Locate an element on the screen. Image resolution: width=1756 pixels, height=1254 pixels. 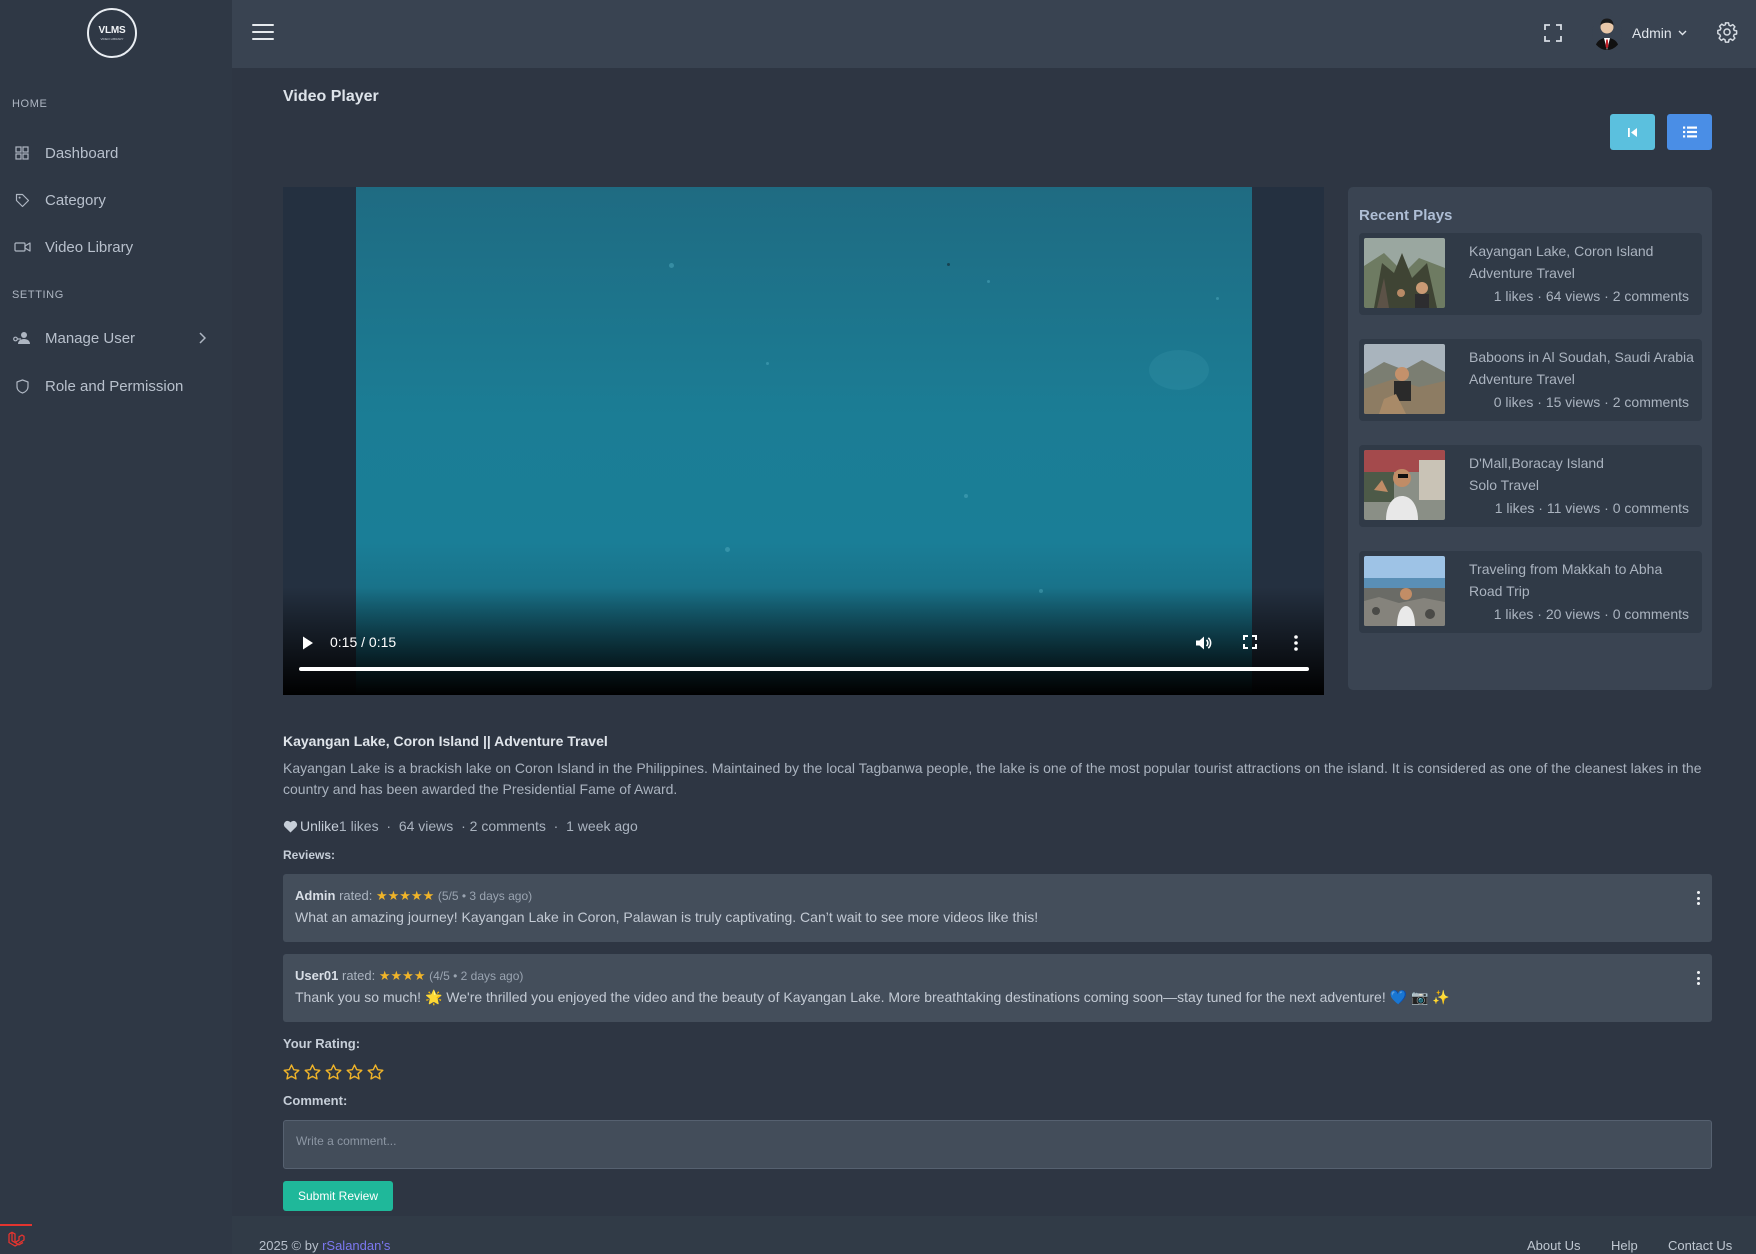
list-icon is located at coordinates (1689, 132).